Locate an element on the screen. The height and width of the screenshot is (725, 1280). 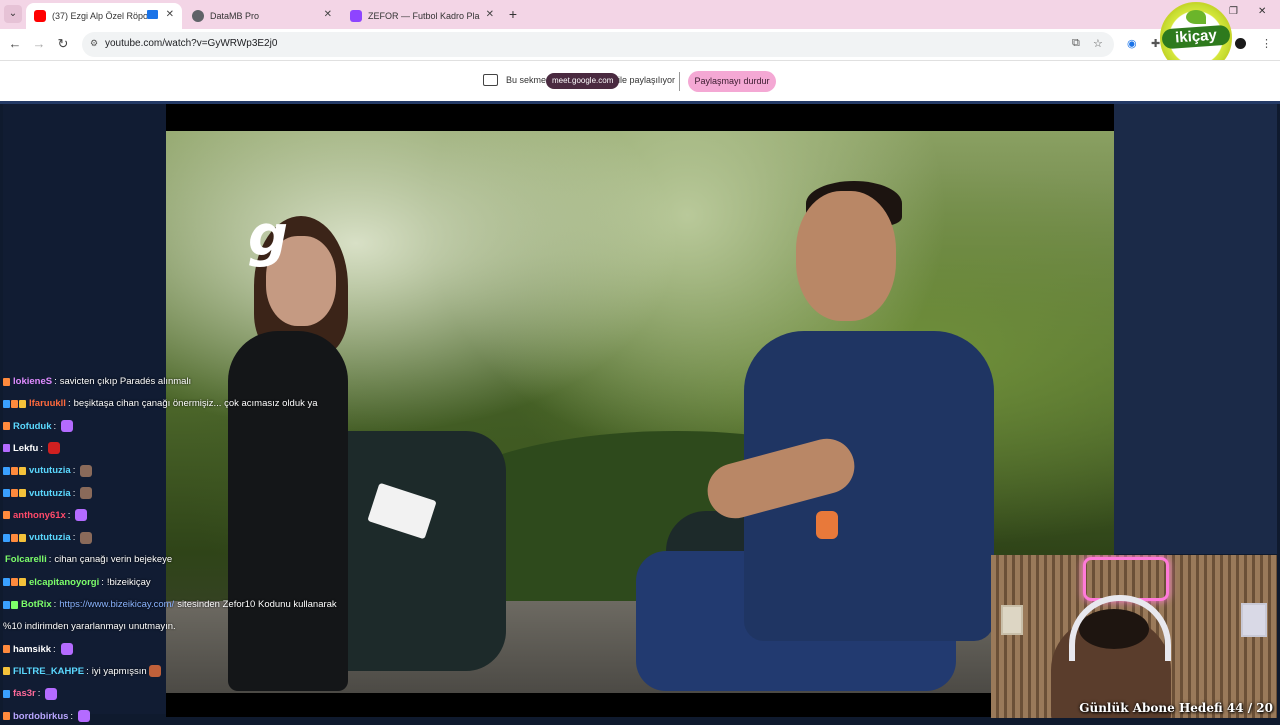
close-window-button: ✕ is located at coordinates (1262, 11).